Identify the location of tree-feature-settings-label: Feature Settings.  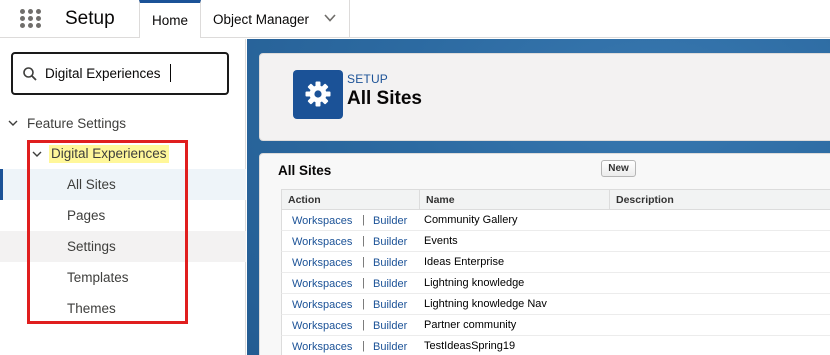
(77, 123).